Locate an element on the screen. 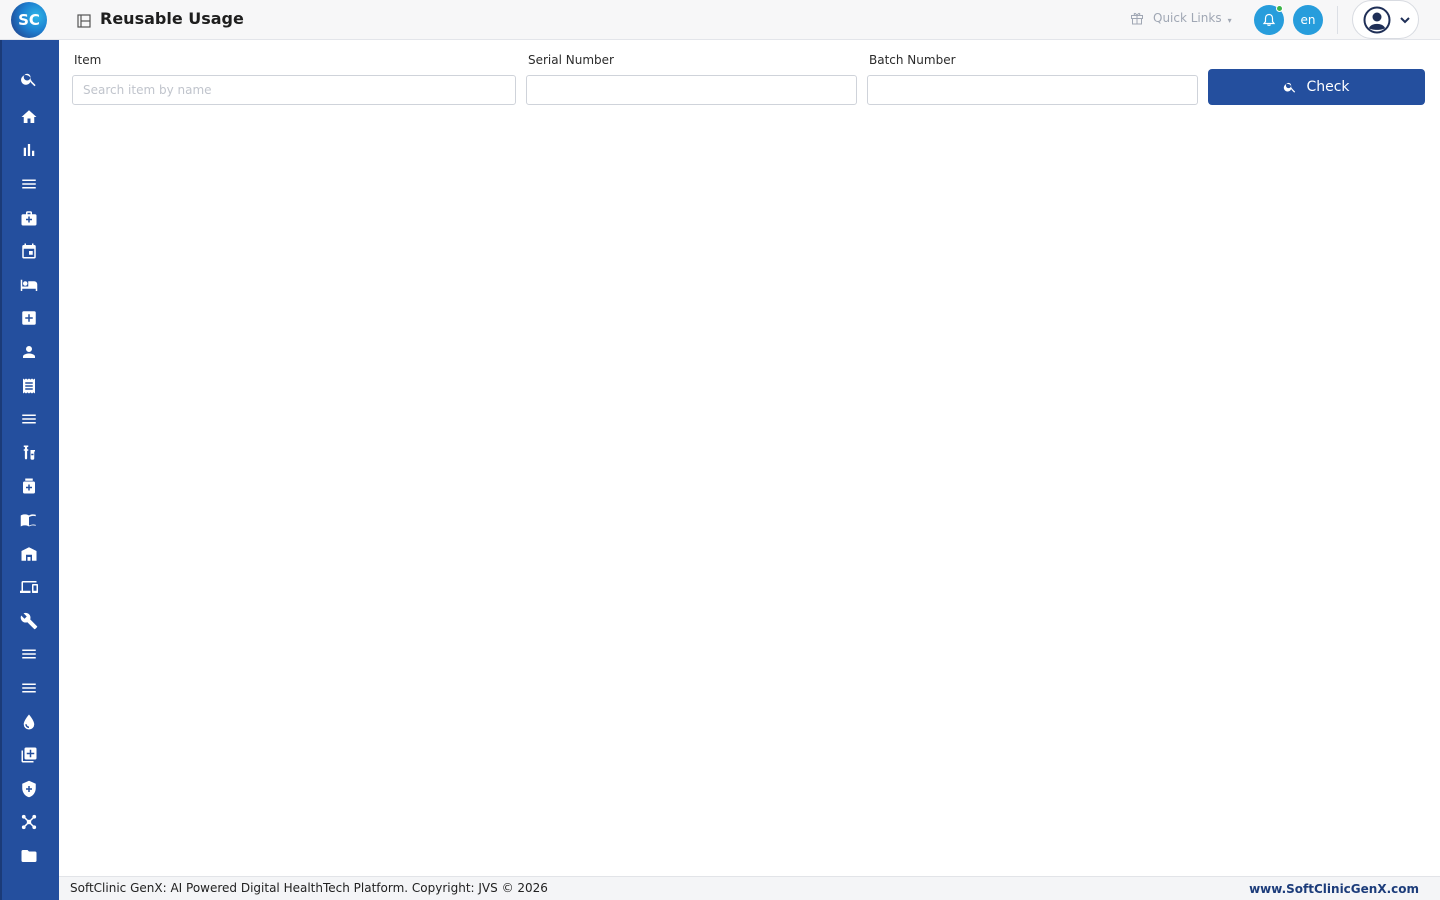 The image size is (1440, 900). person-icon is located at coordinates (29, 352).